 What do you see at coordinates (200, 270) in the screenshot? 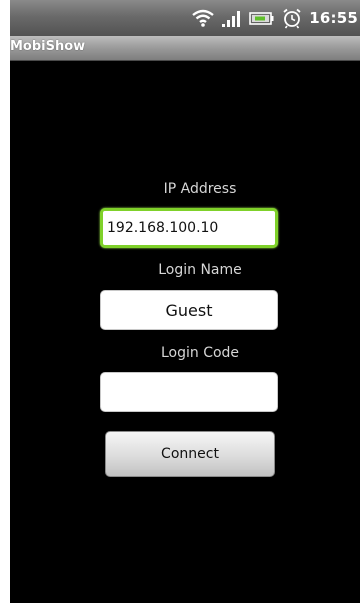
I see `login-name-label: Login Name` at bounding box center [200, 270].